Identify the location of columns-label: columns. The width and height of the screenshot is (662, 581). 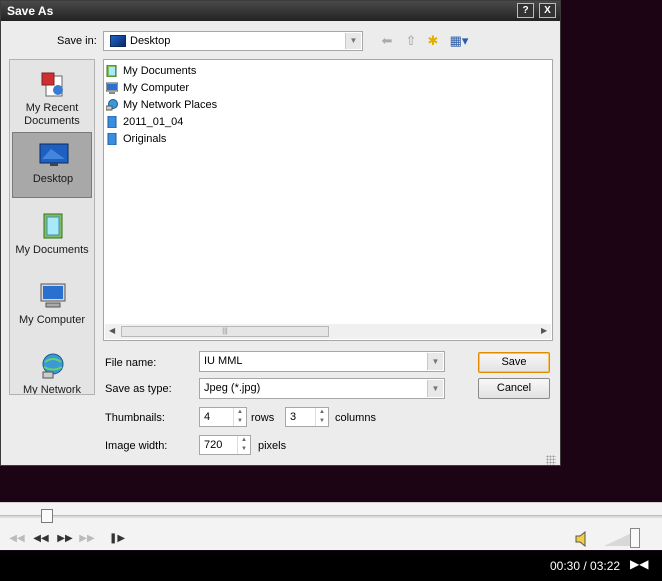
(355, 418).